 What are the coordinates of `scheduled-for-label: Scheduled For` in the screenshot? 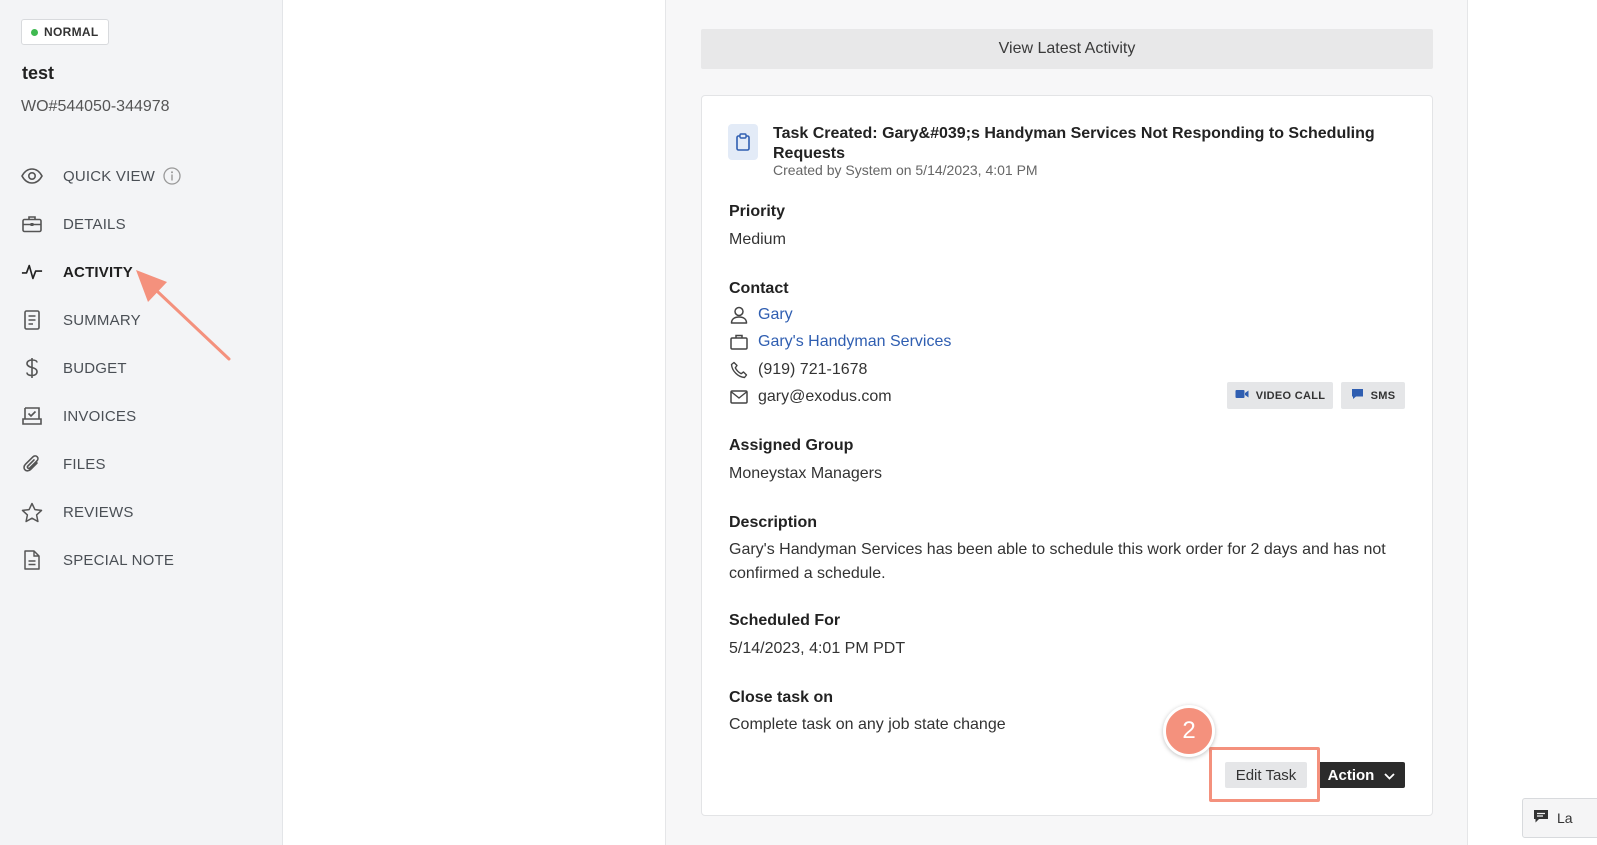 It's located at (785, 620).